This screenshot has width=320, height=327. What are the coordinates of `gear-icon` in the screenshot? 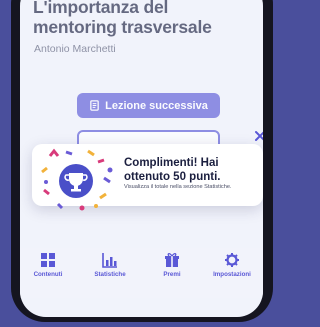 It's located at (232, 260).